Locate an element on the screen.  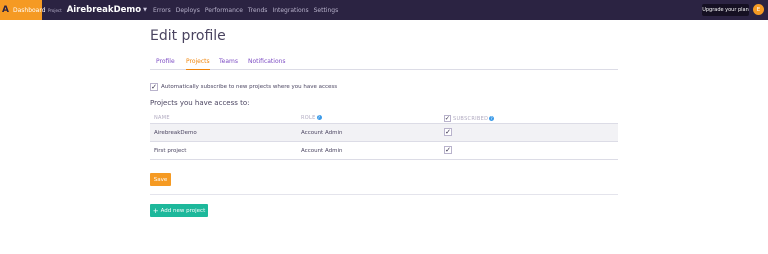
add-new-project-label: Add new project is located at coordinates (183, 210).